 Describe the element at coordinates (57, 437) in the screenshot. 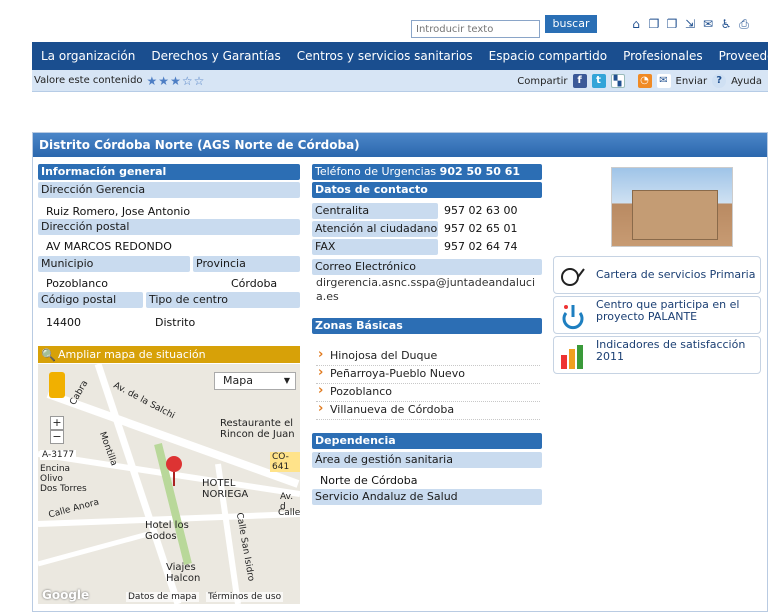

I see `zoom-out-button: −` at that location.